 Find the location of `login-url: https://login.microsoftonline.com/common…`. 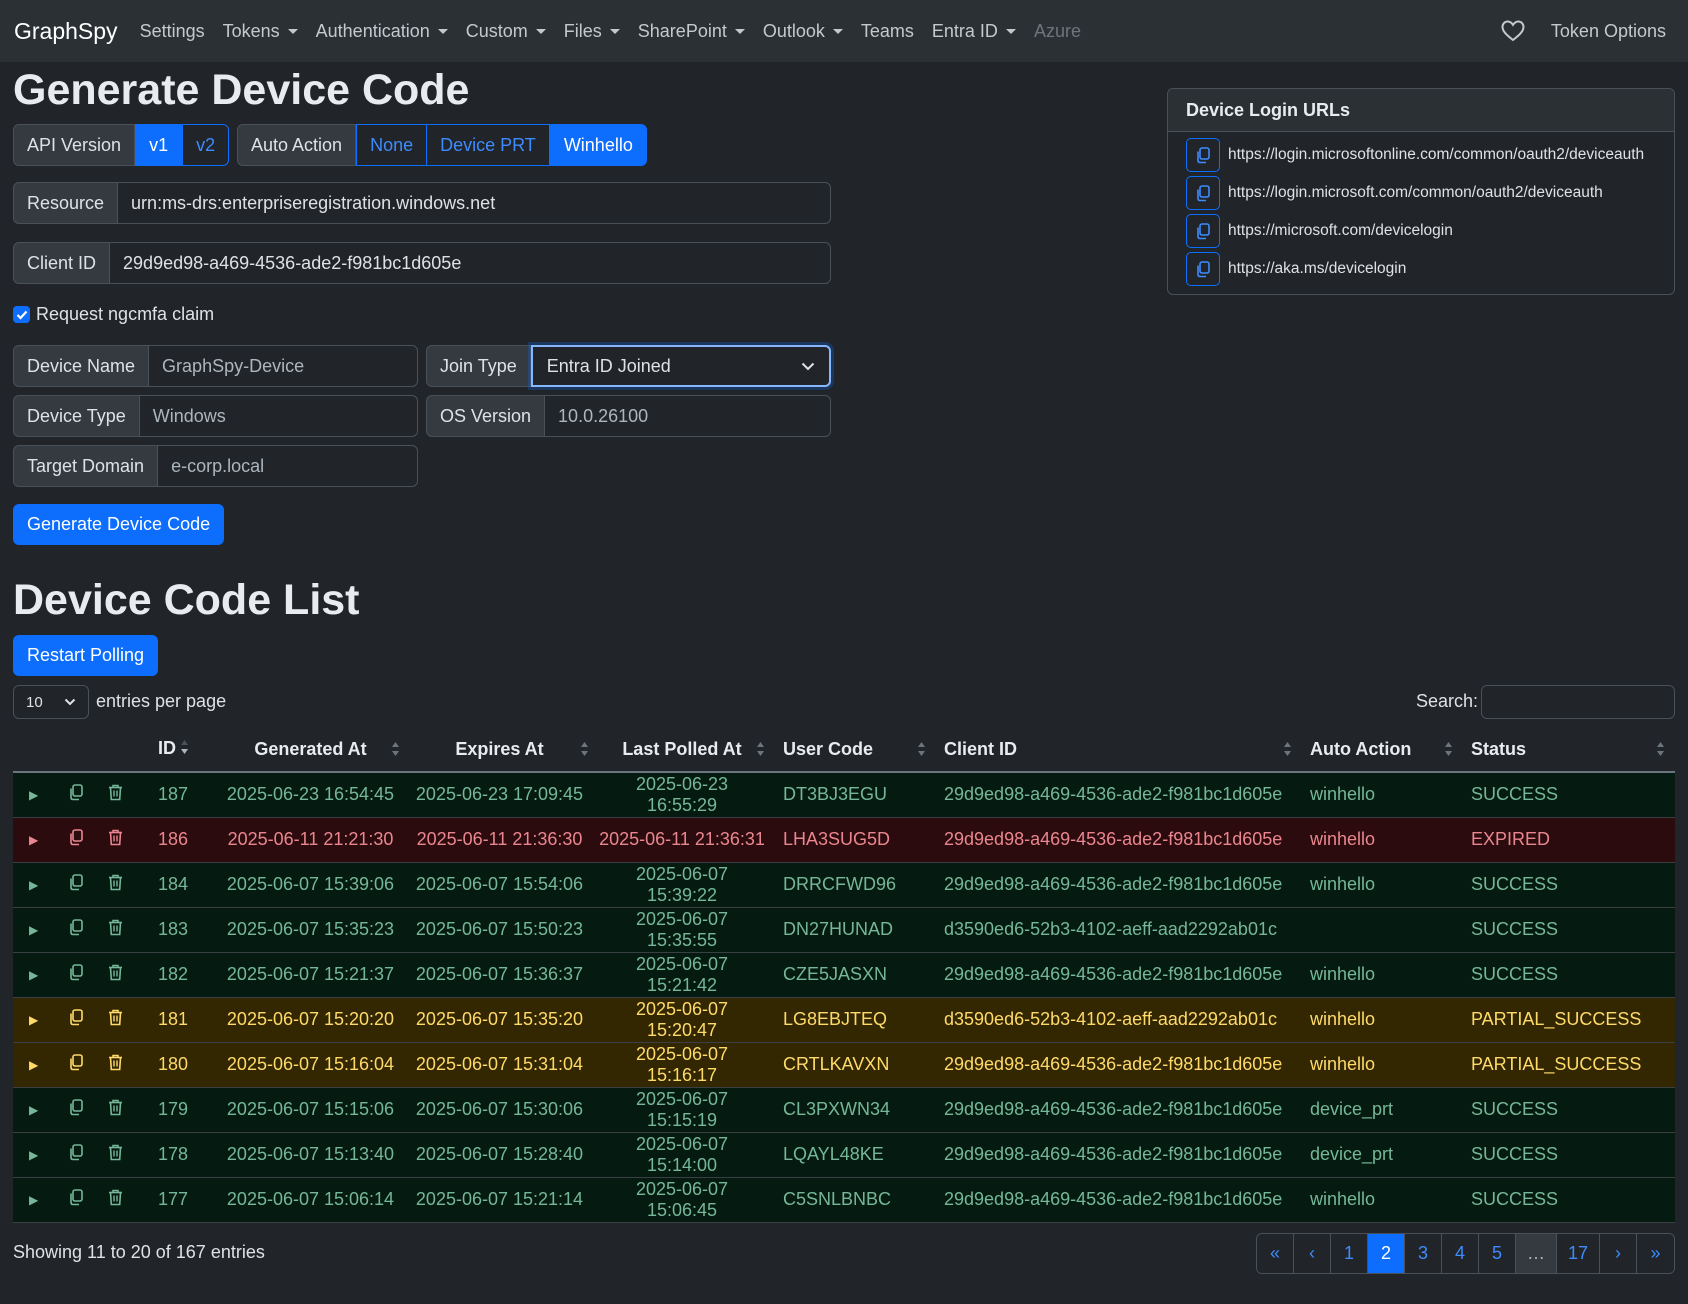

login-url: https://login.microsoftonline.com/common… is located at coordinates (1436, 155).